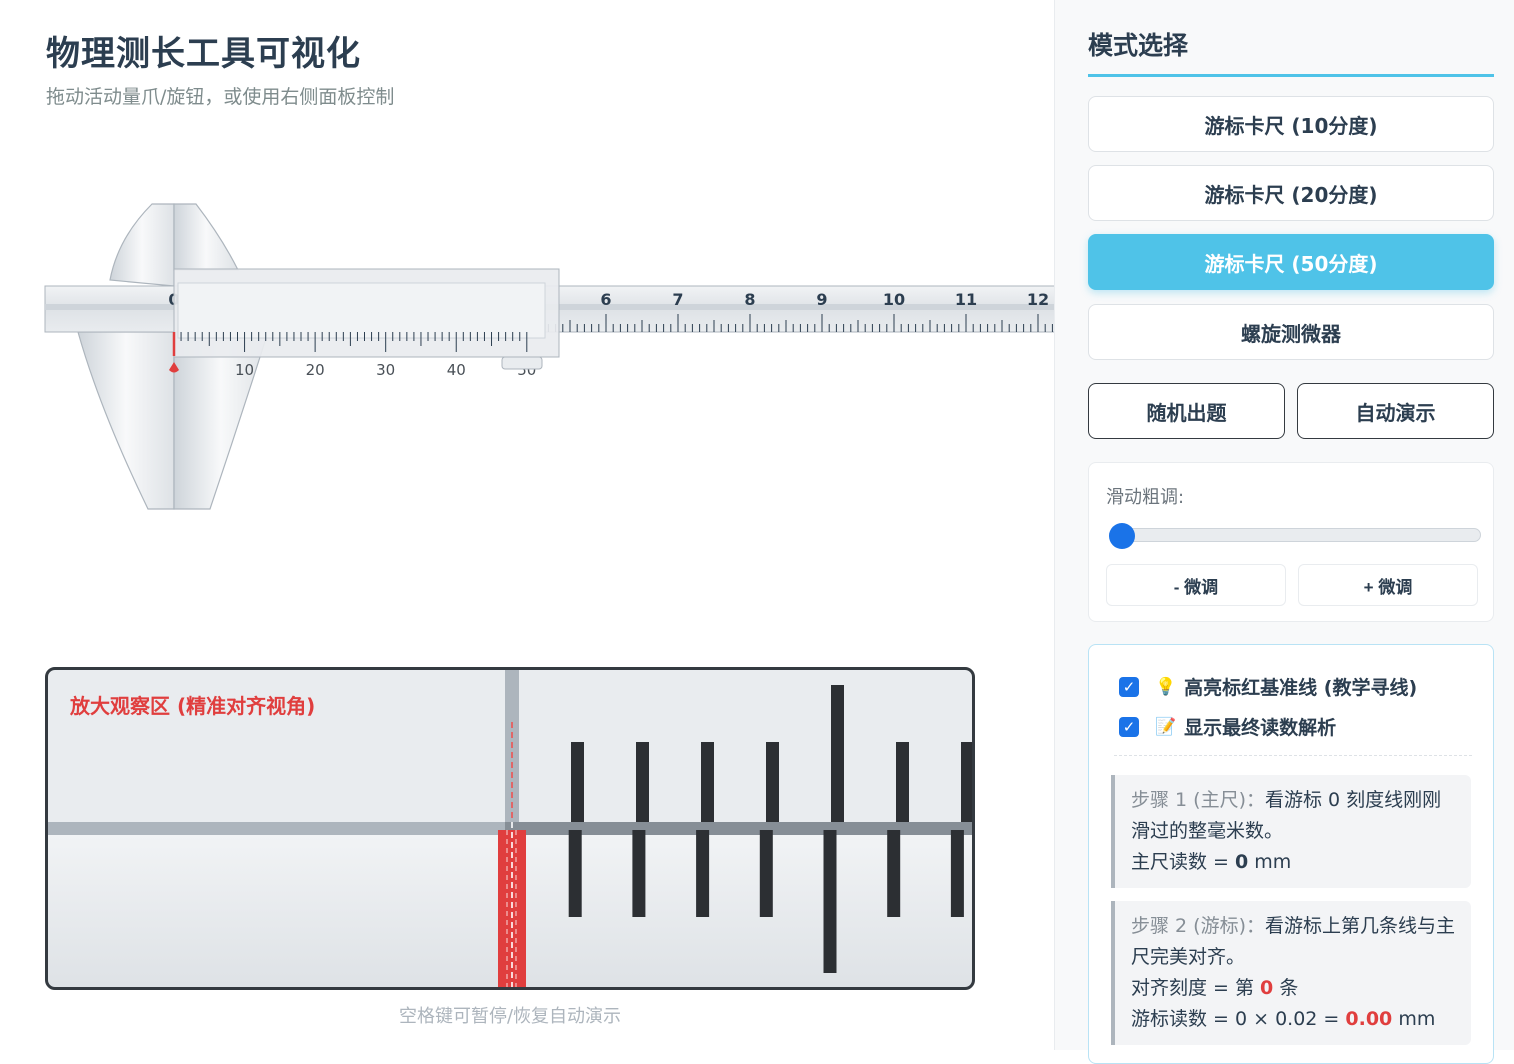 The image size is (1514, 1064). Describe the element at coordinates (244, 370) in the screenshot. I see `vernier-scale-label: 10` at that location.